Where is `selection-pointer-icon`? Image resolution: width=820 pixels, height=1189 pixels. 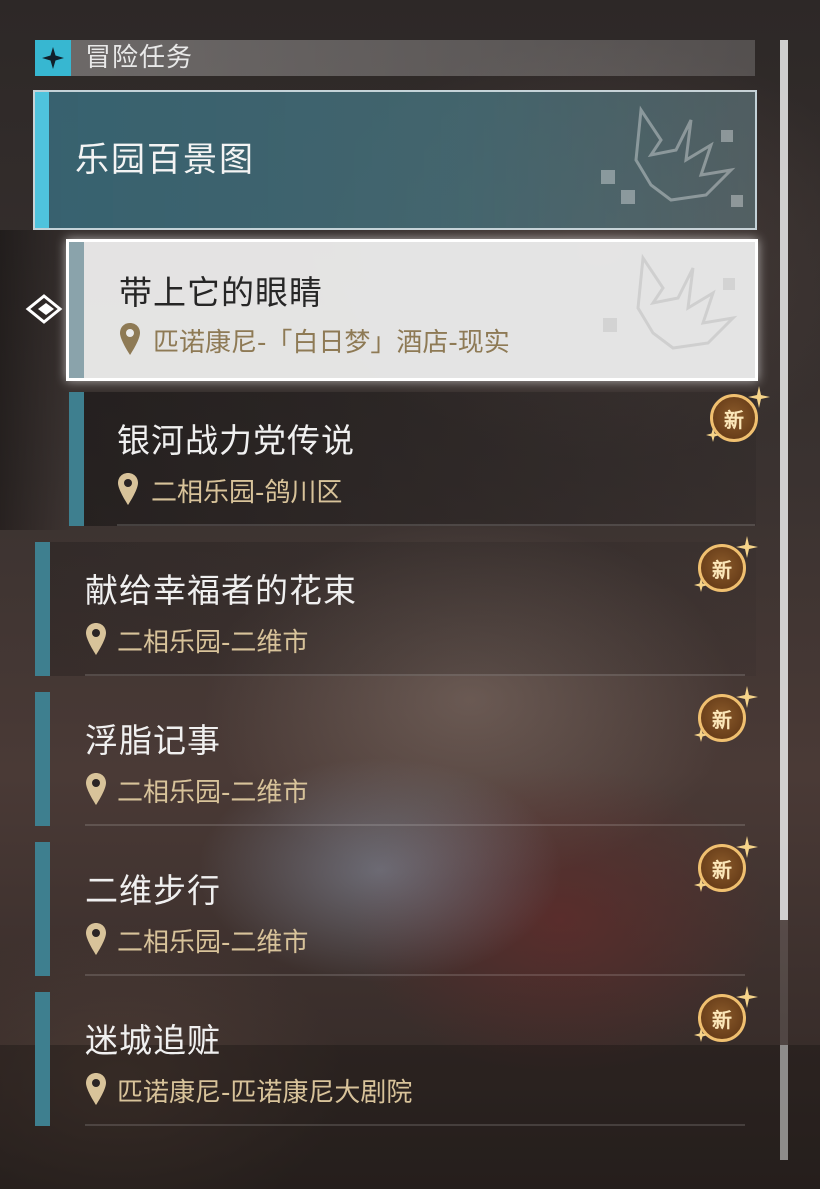 selection-pointer-icon is located at coordinates (44, 309).